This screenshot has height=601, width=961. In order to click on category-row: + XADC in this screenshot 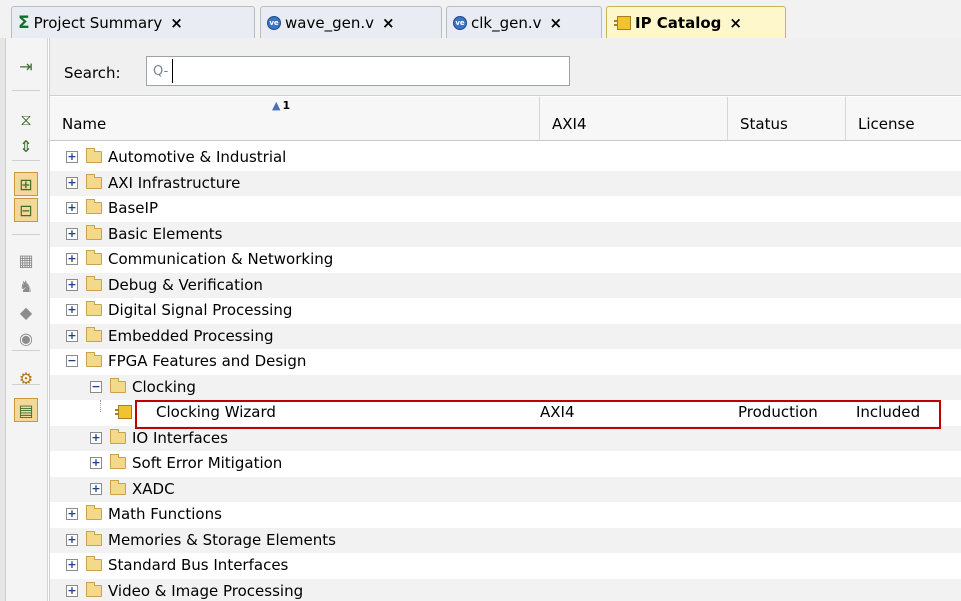, I will do `click(505, 489)`.